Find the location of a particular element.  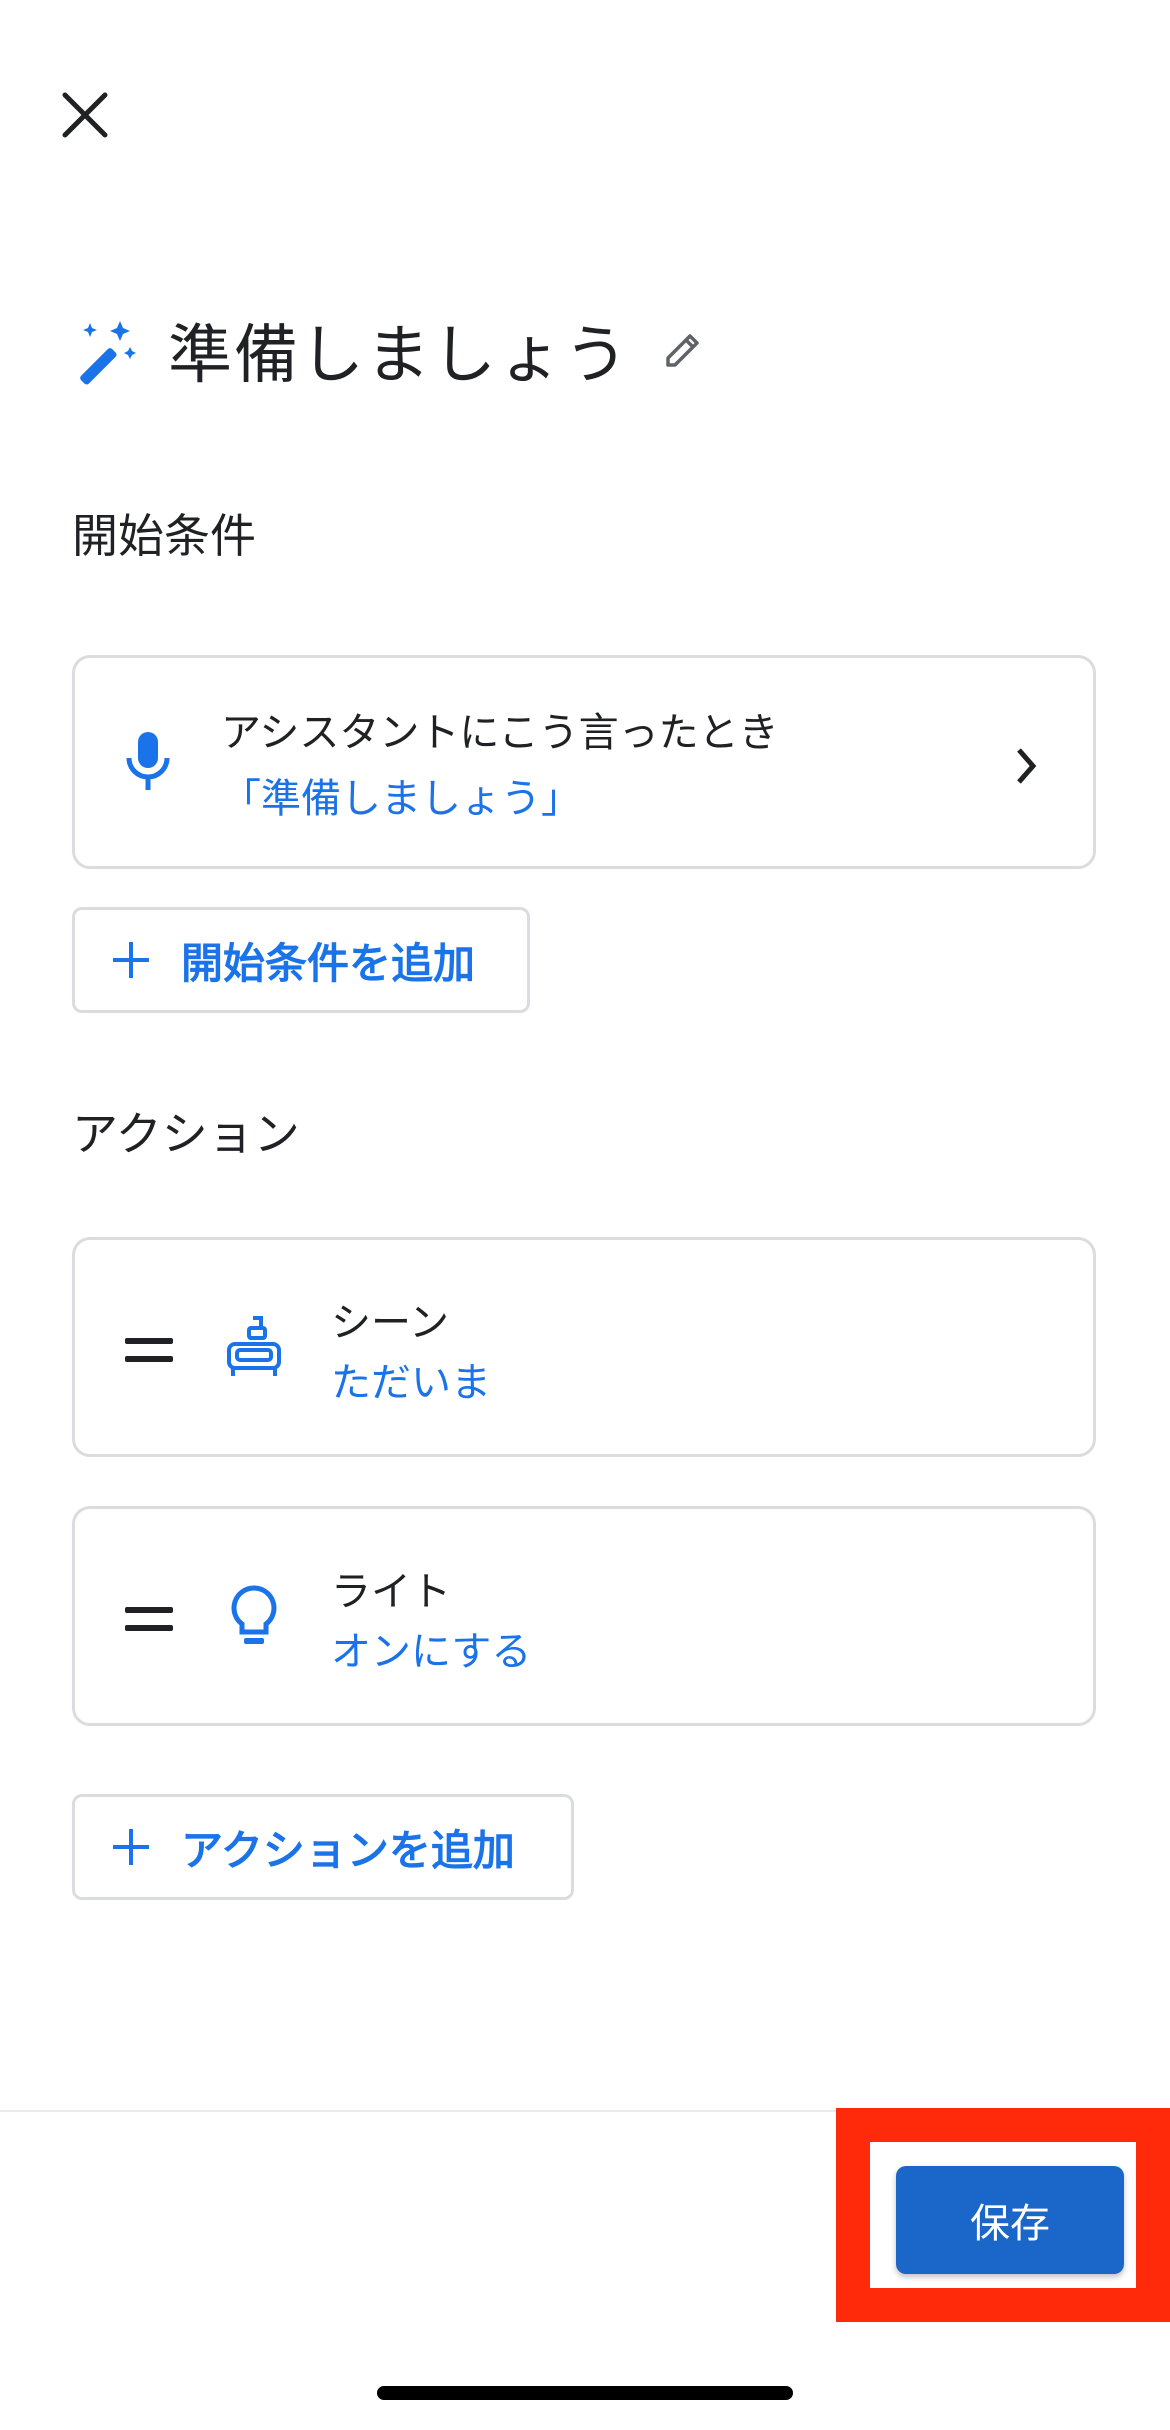

add-action-button: アクションを追加 is located at coordinates (323, 1847).